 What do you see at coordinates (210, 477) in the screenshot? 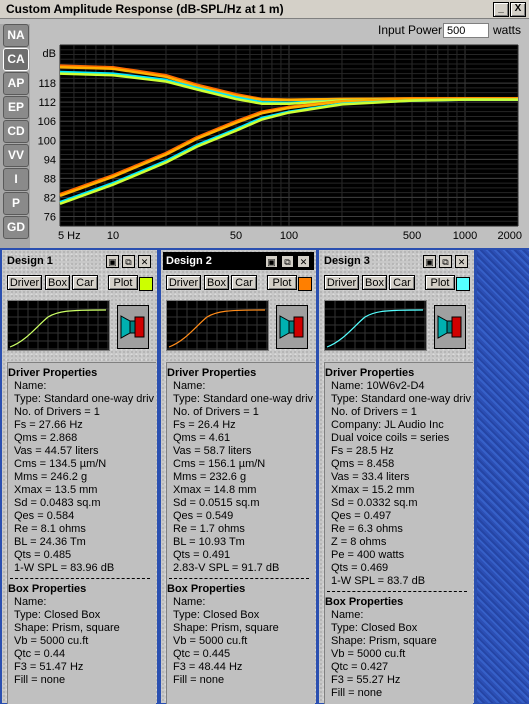
I see `driver-property: Mms = 232.6 g` at bounding box center [210, 477].